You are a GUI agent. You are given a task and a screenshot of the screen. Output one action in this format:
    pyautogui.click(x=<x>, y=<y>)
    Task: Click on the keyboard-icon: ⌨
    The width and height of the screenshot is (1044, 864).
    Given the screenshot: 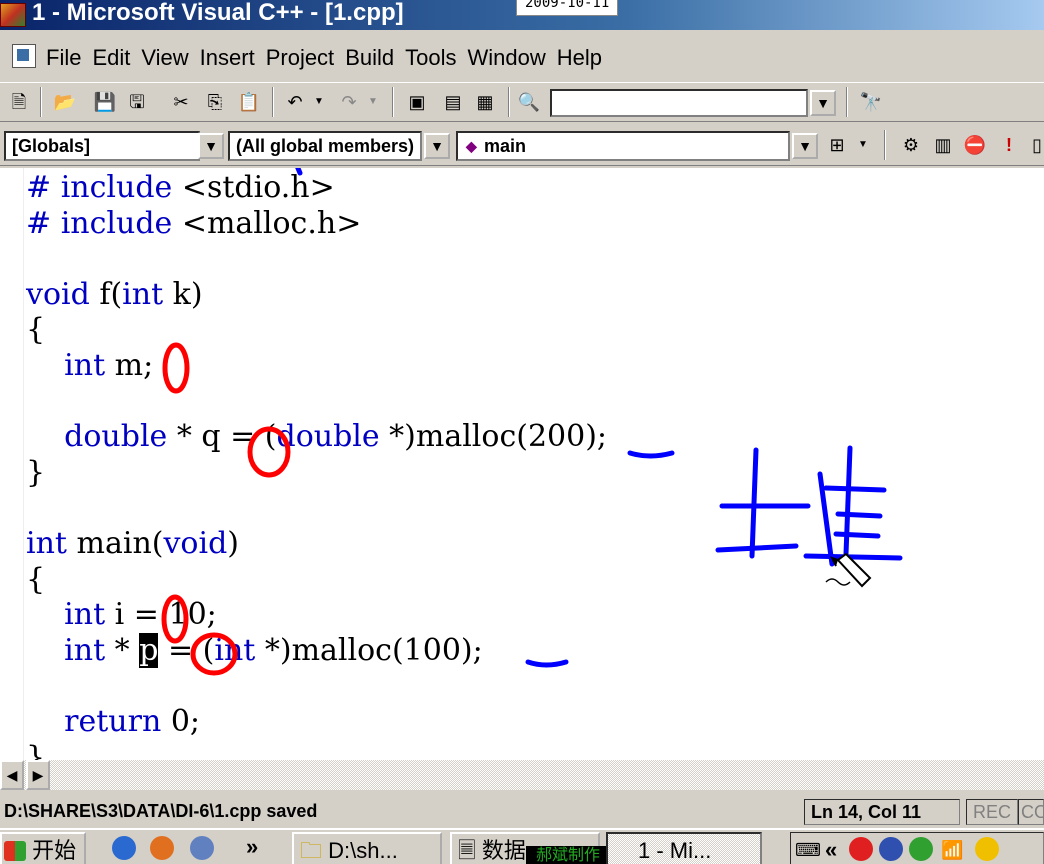 What is the action you would take?
    pyautogui.click(x=808, y=848)
    